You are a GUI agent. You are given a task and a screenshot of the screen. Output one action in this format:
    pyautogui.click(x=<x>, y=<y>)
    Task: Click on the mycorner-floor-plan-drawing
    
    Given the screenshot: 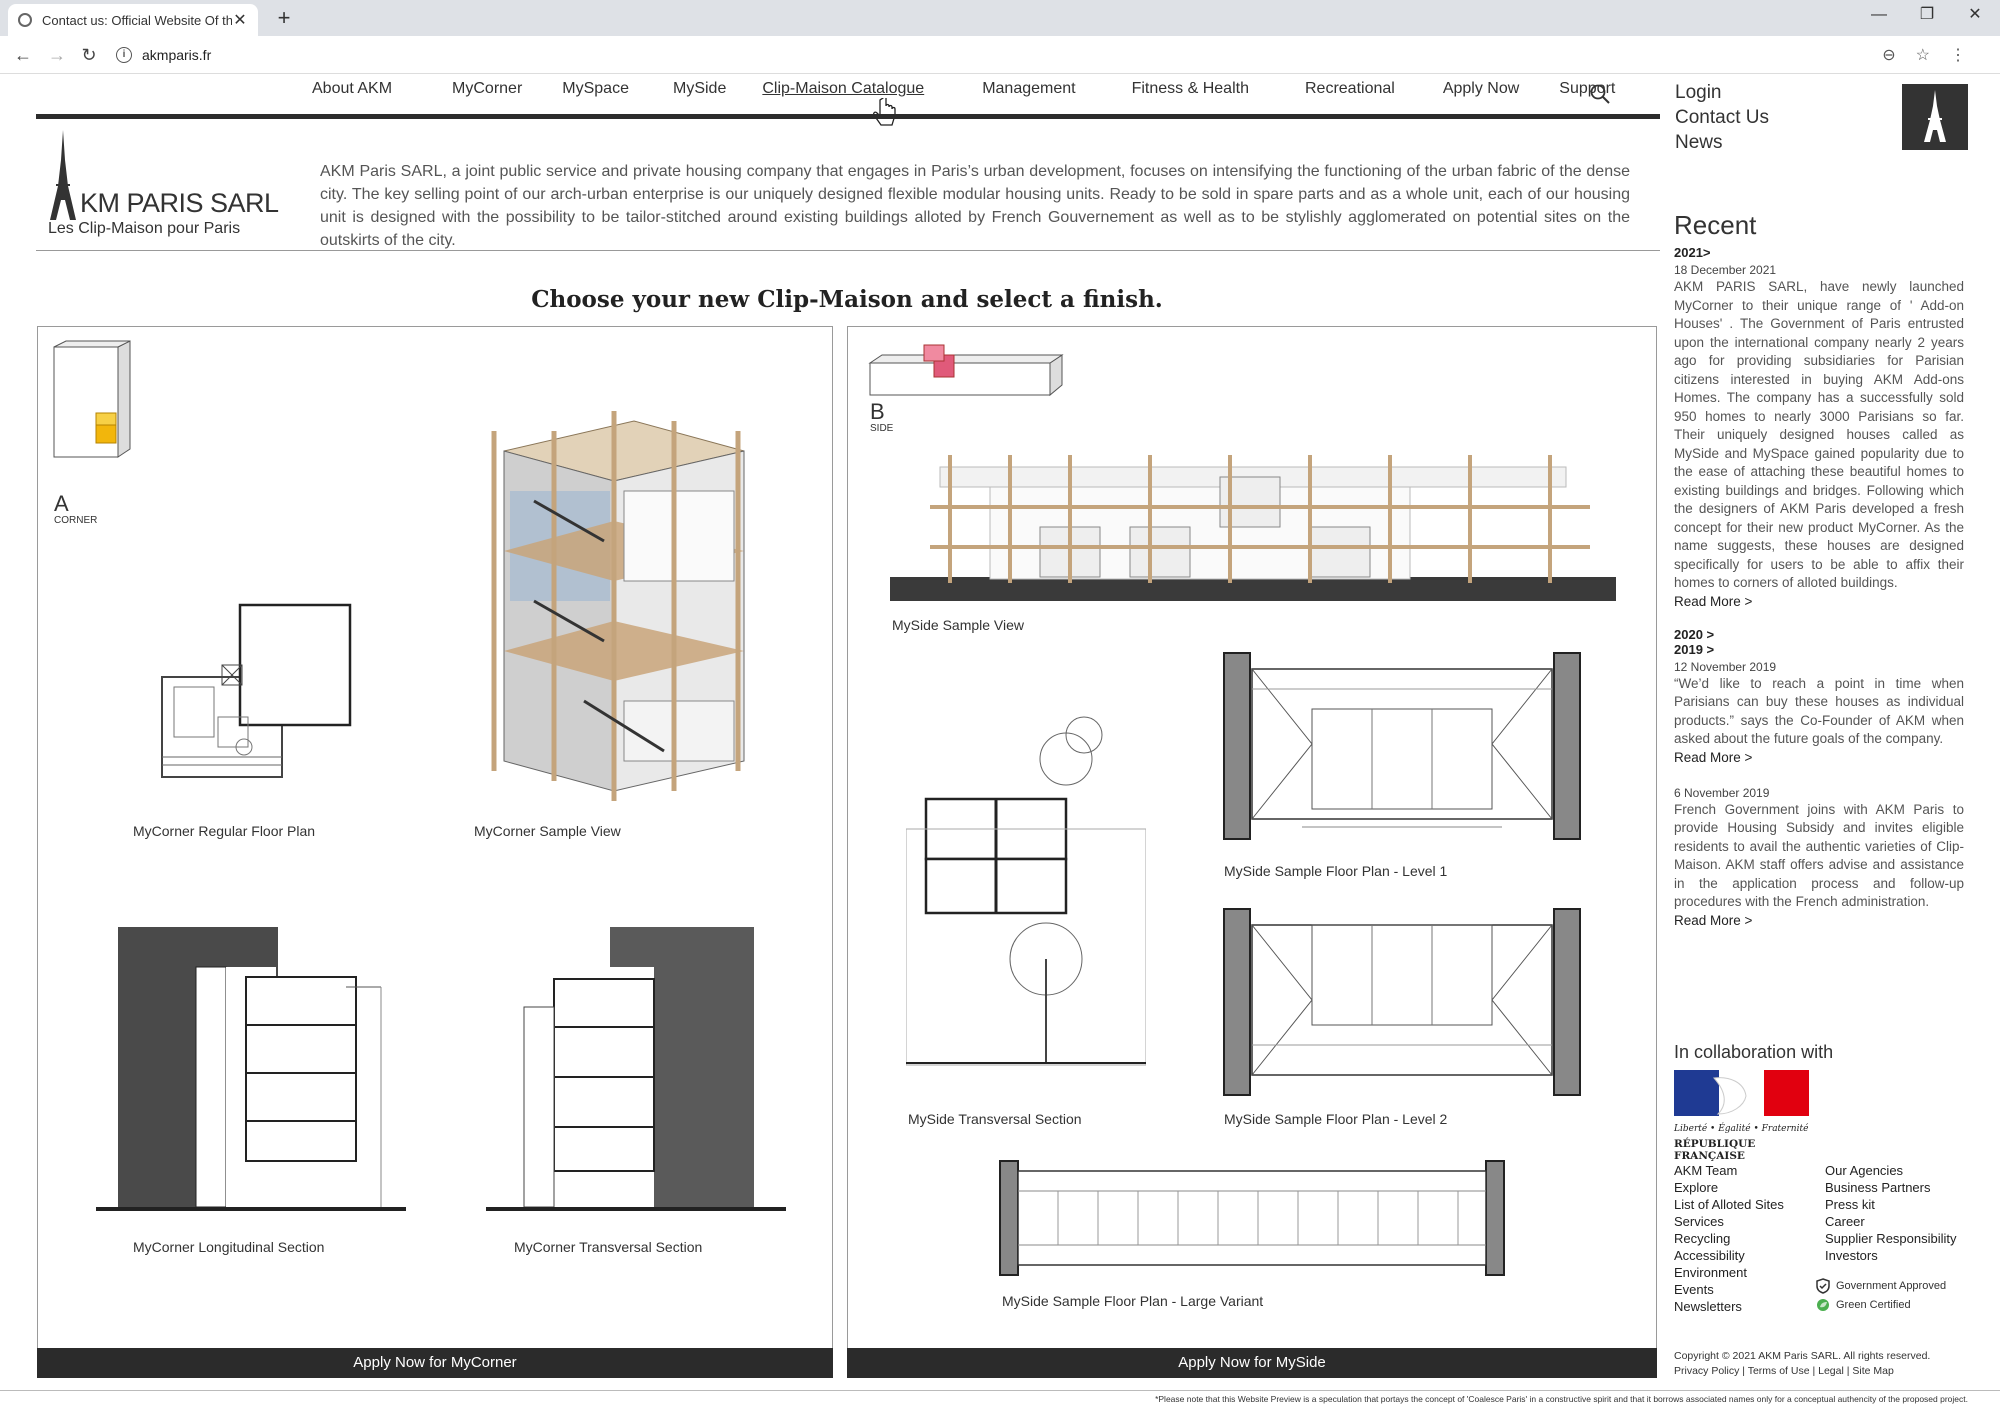 What is the action you would take?
    pyautogui.click(x=256, y=690)
    